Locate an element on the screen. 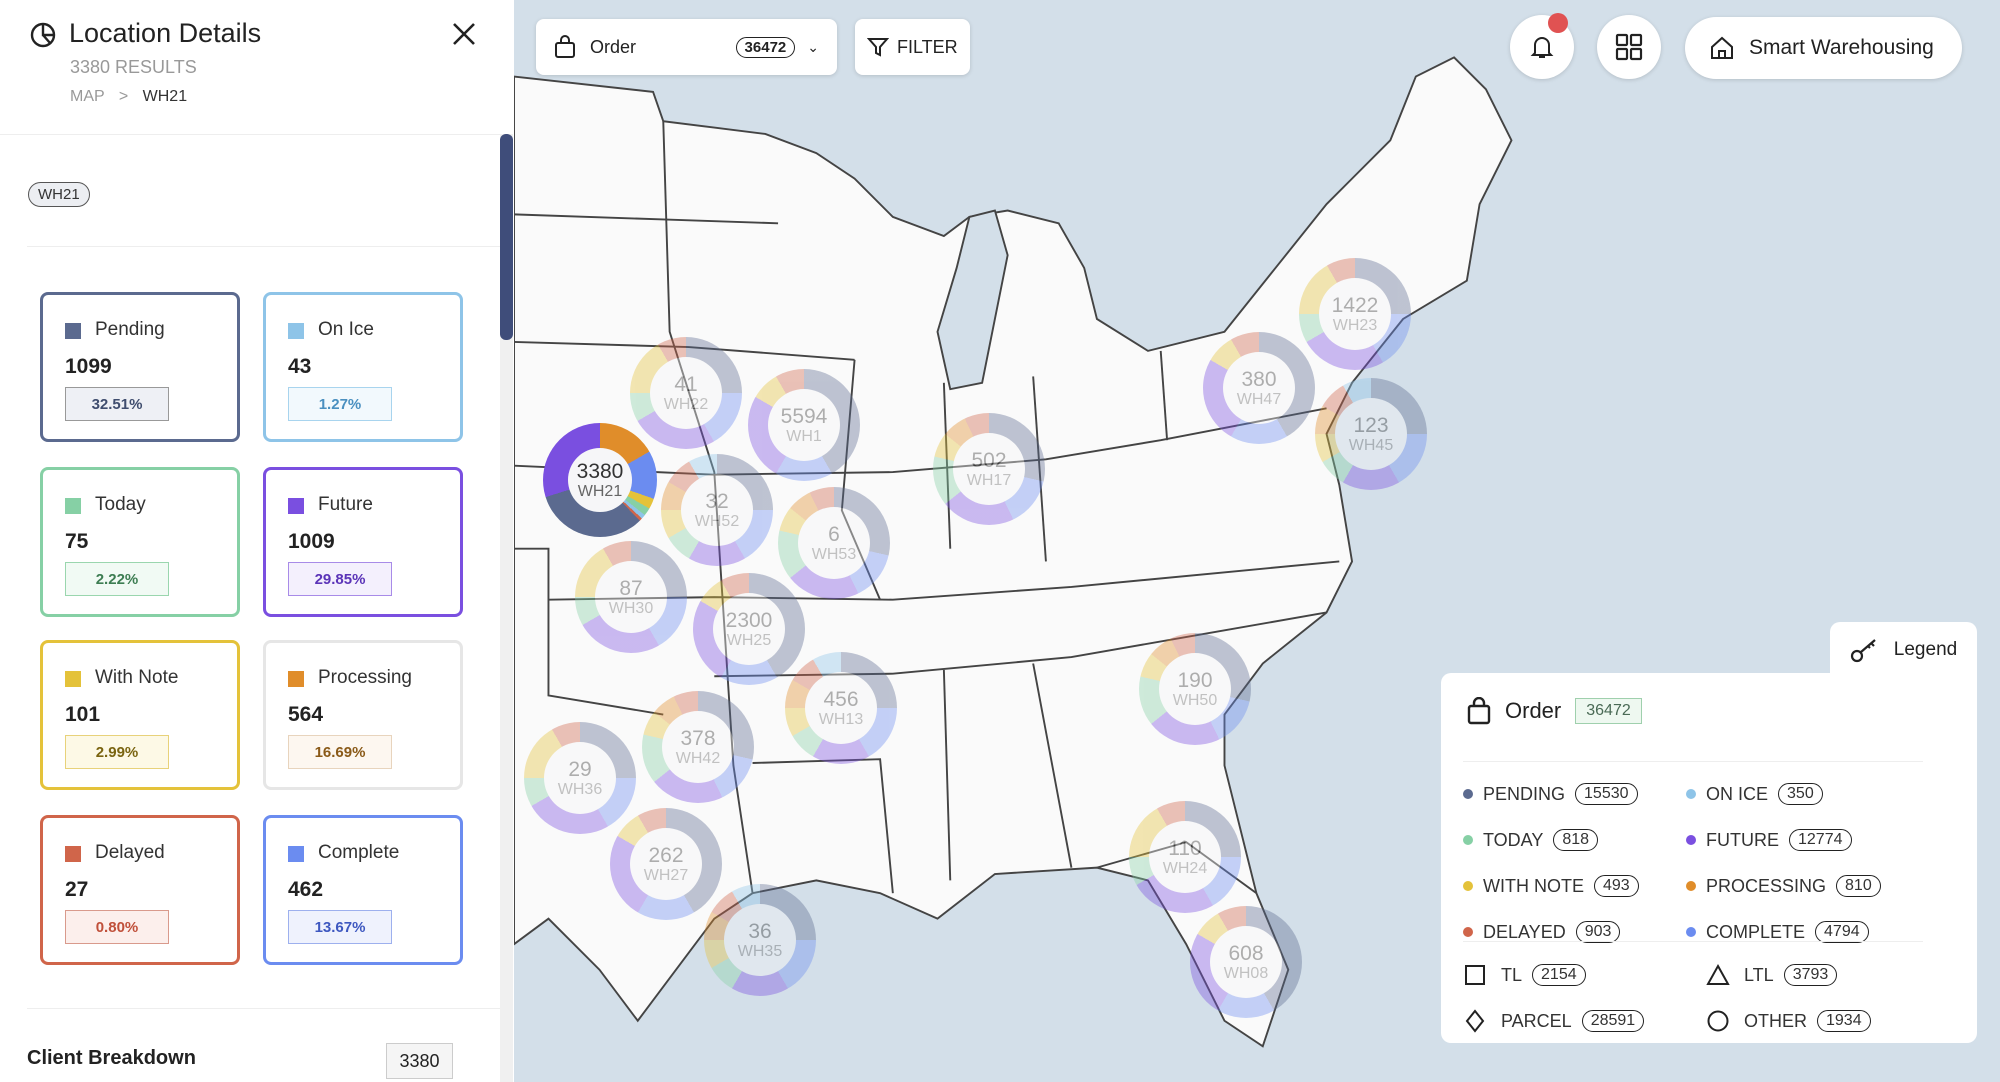 This screenshot has width=2000, height=1082. cluster-count: 5594 is located at coordinates (804, 416).